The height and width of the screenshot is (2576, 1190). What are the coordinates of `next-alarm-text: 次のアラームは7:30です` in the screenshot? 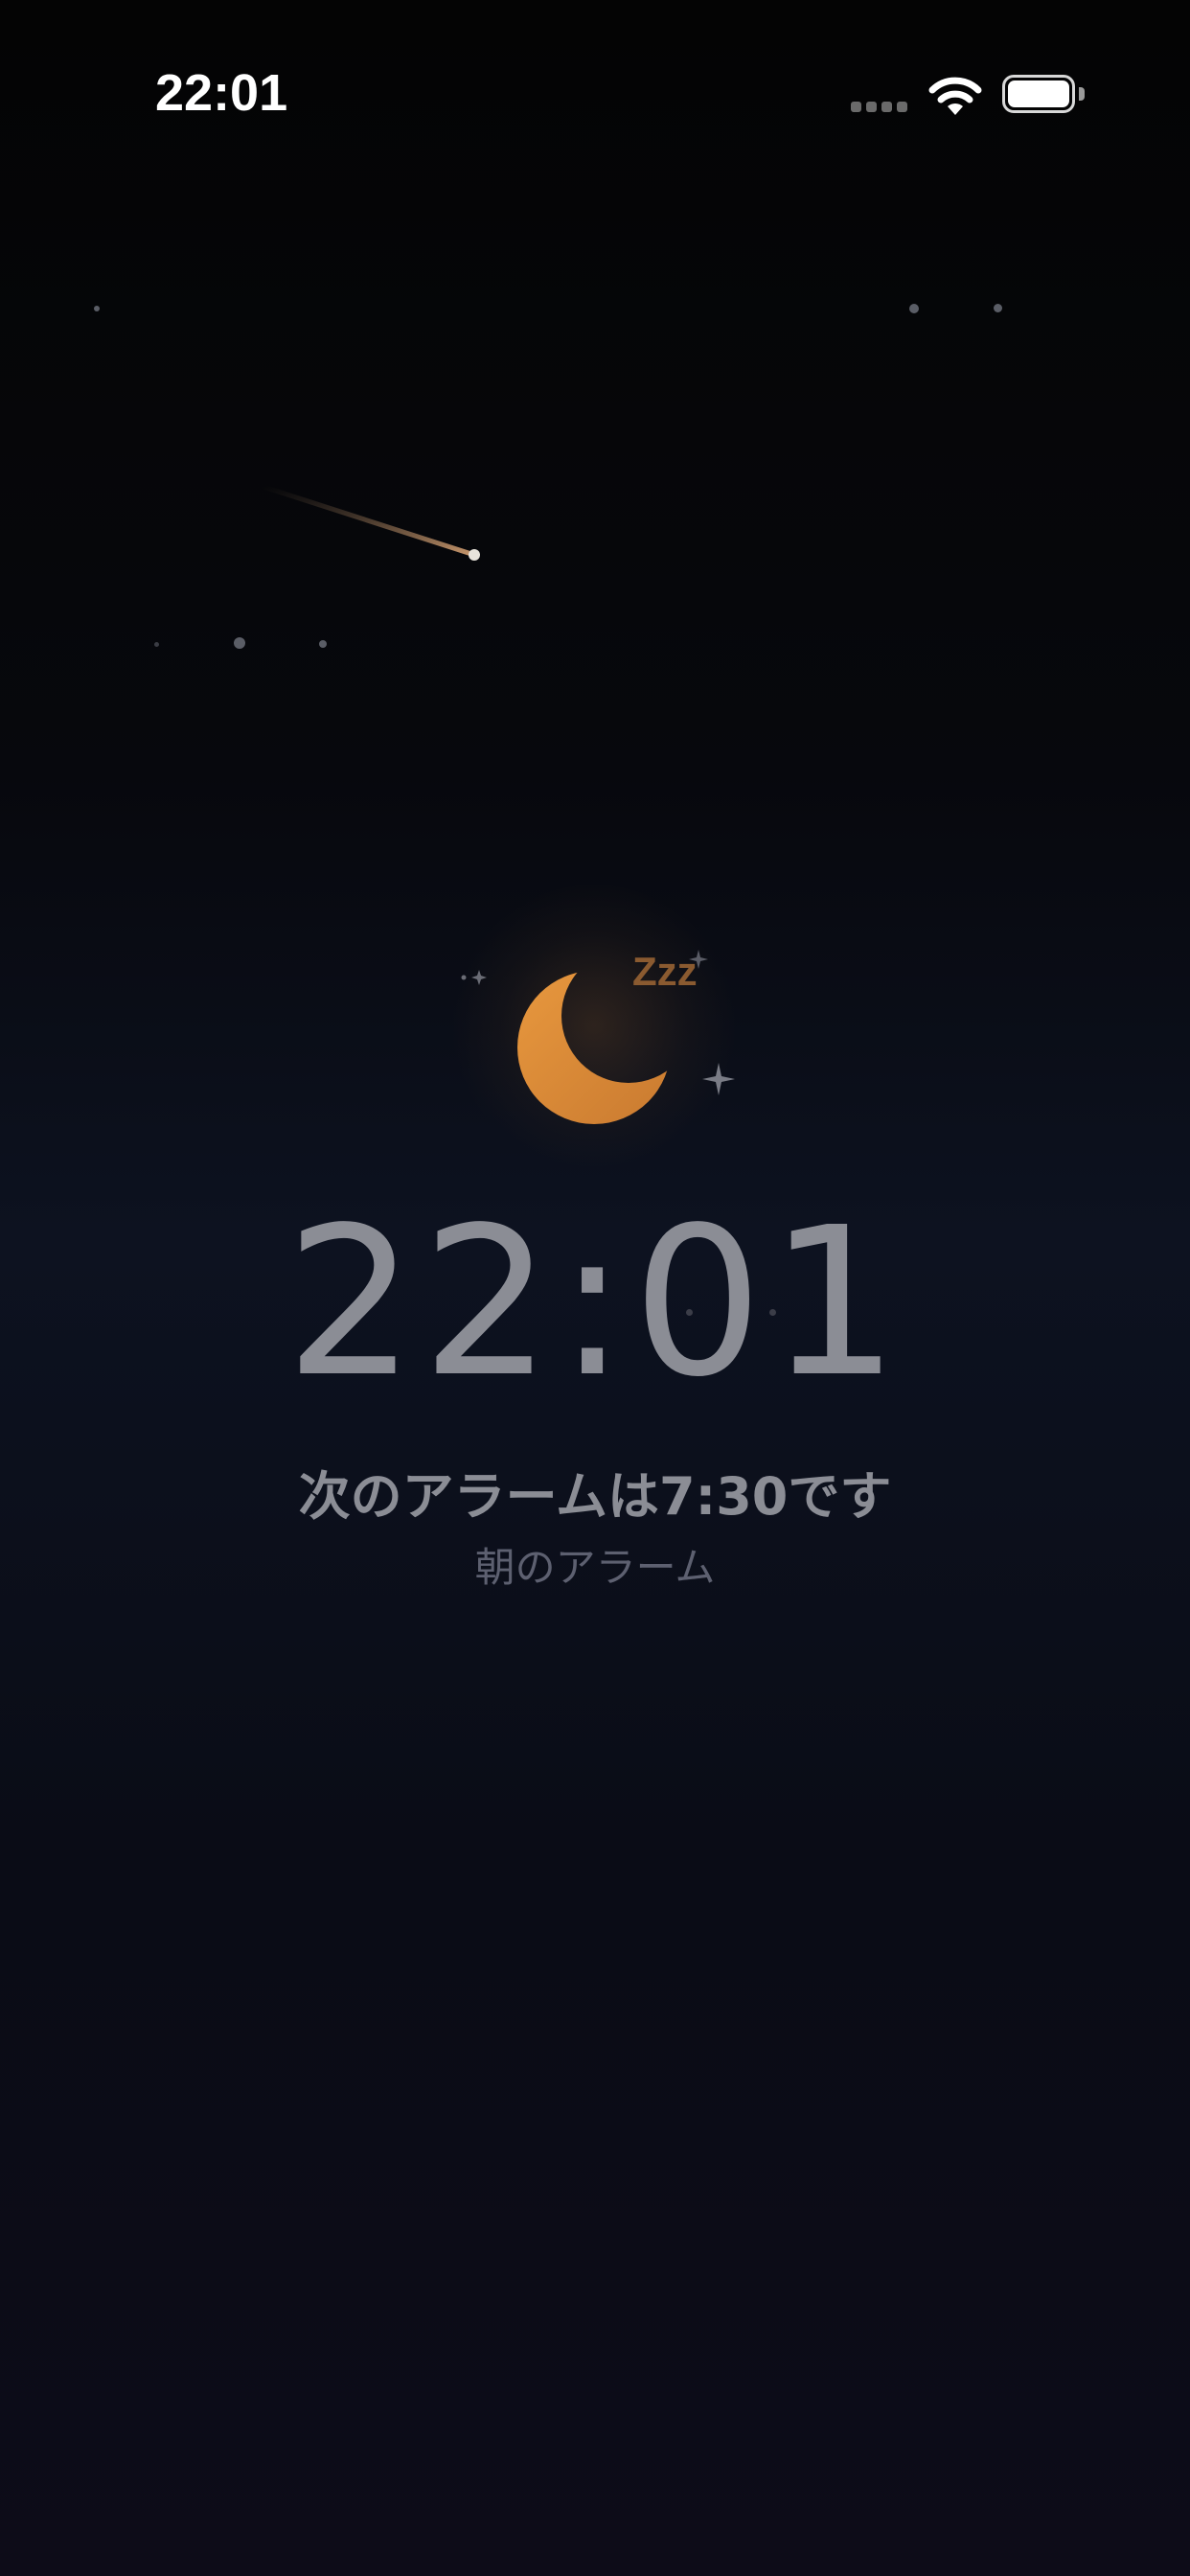 It's located at (595, 1496).